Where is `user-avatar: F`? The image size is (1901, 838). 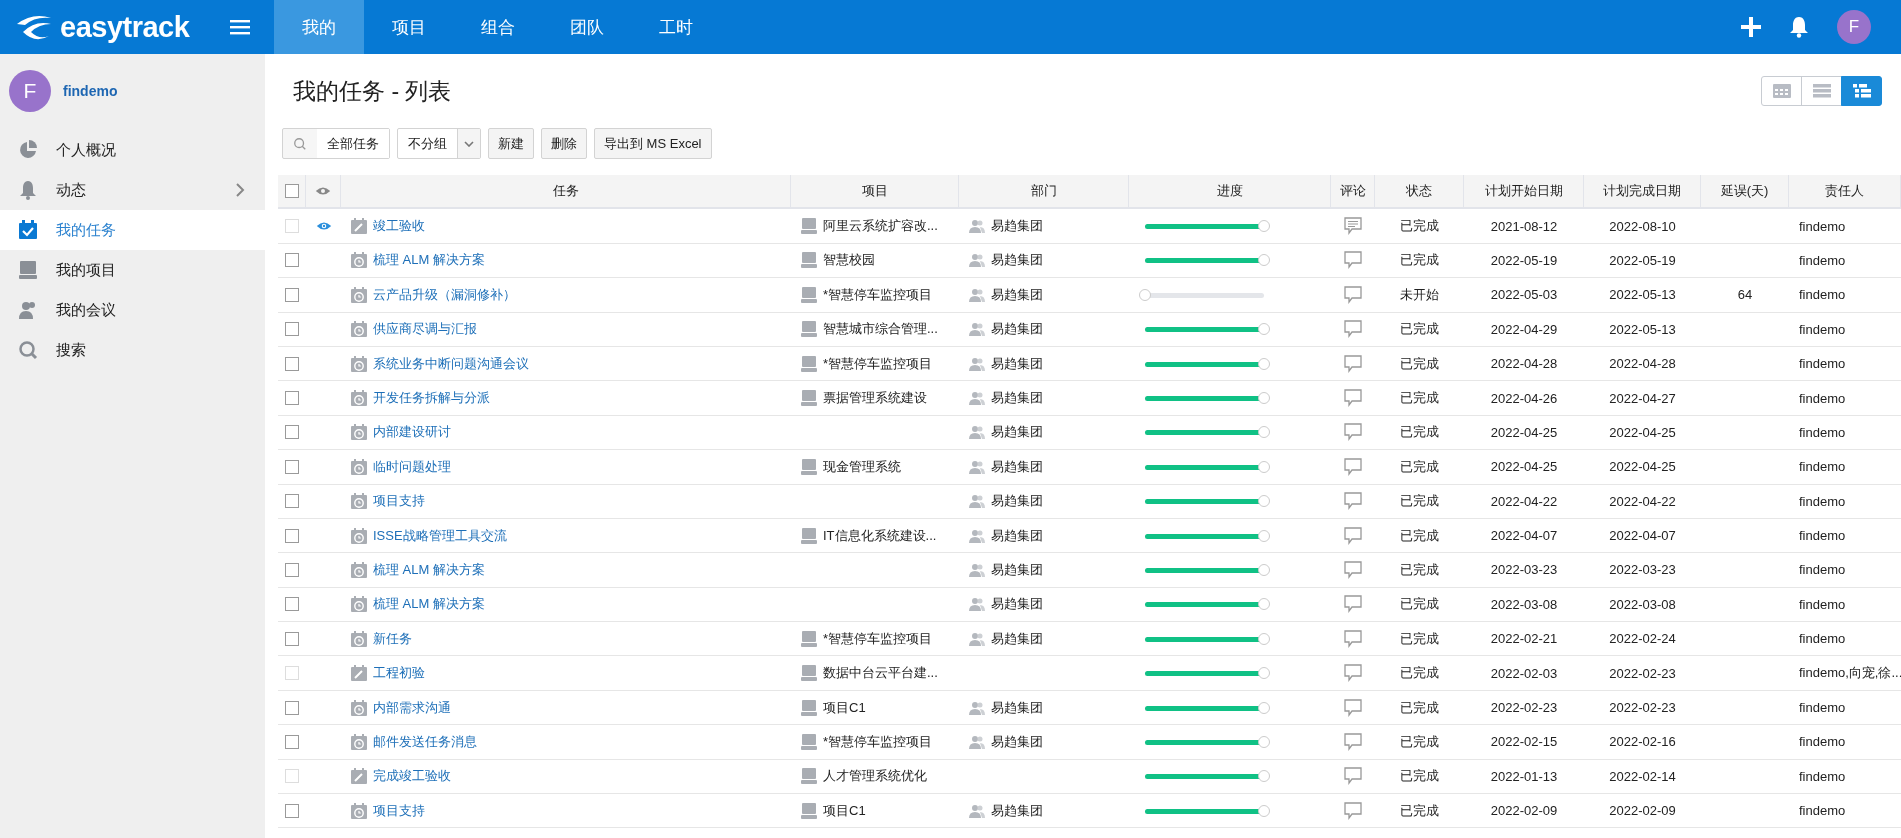 user-avatar: F is located at coordinates (1854, 27).